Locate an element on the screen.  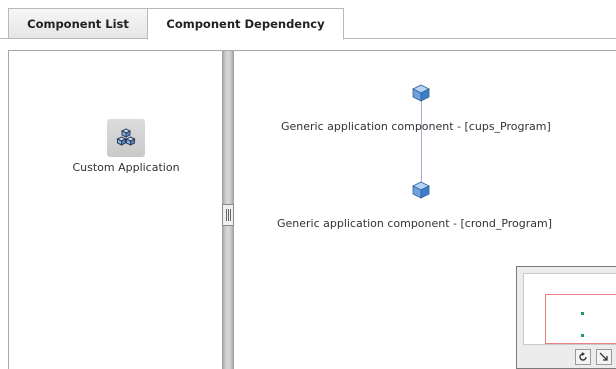
tab-component-list: Component List is located at coordinates (78, 23).